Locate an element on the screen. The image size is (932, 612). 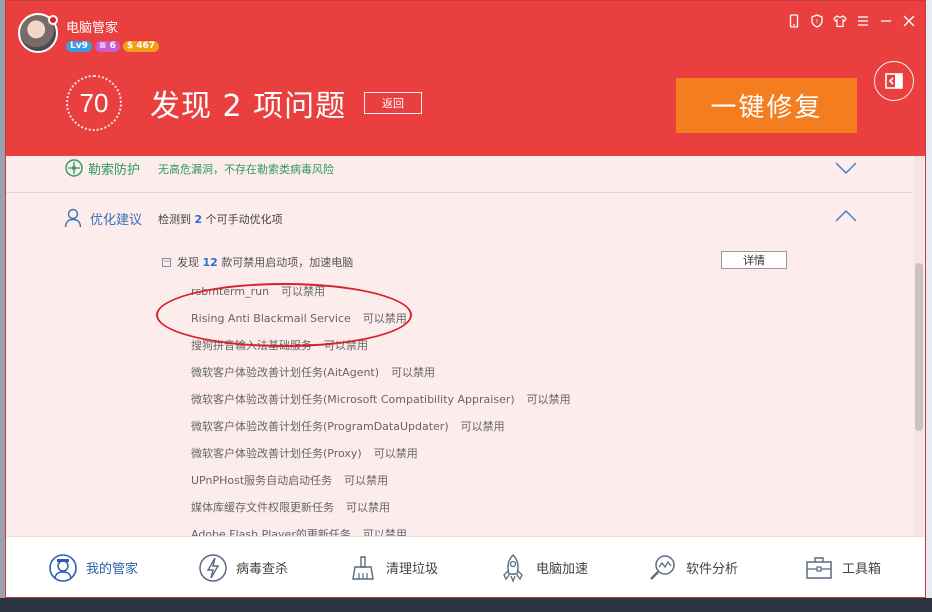
health-score: 70 is located at coordinates (94, 103).